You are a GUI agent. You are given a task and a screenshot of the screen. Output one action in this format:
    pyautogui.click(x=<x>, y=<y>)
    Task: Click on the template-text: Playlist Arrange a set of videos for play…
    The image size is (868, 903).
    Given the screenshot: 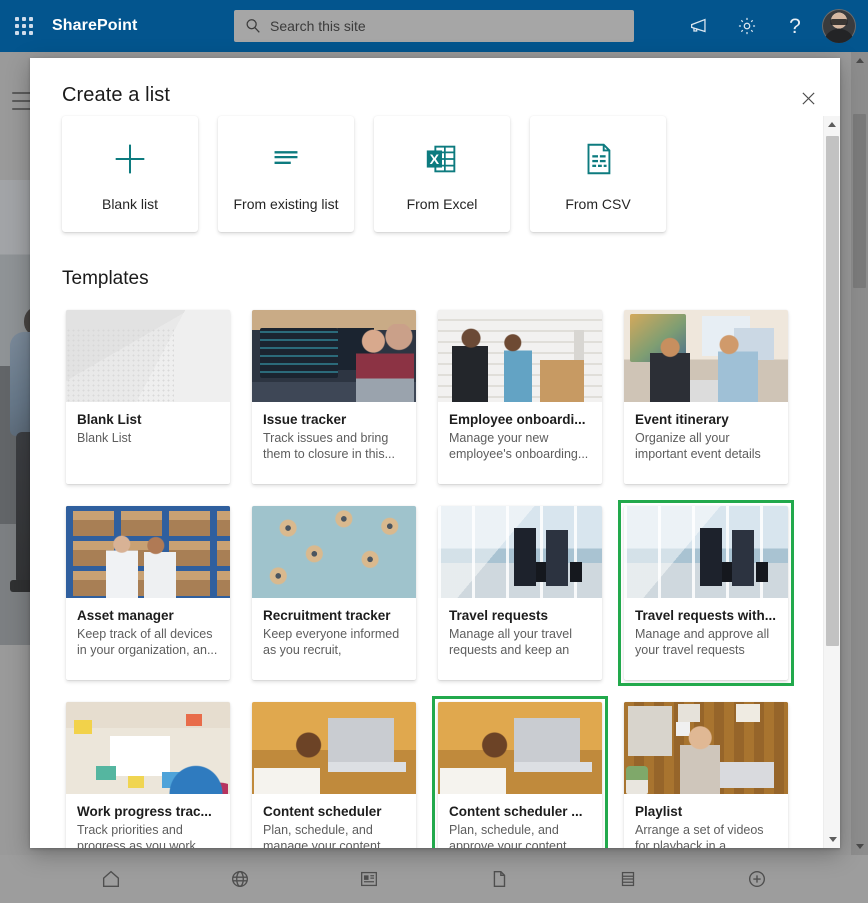 What is the action you would take?
    pyautogui.click(x=706, y=821)
    